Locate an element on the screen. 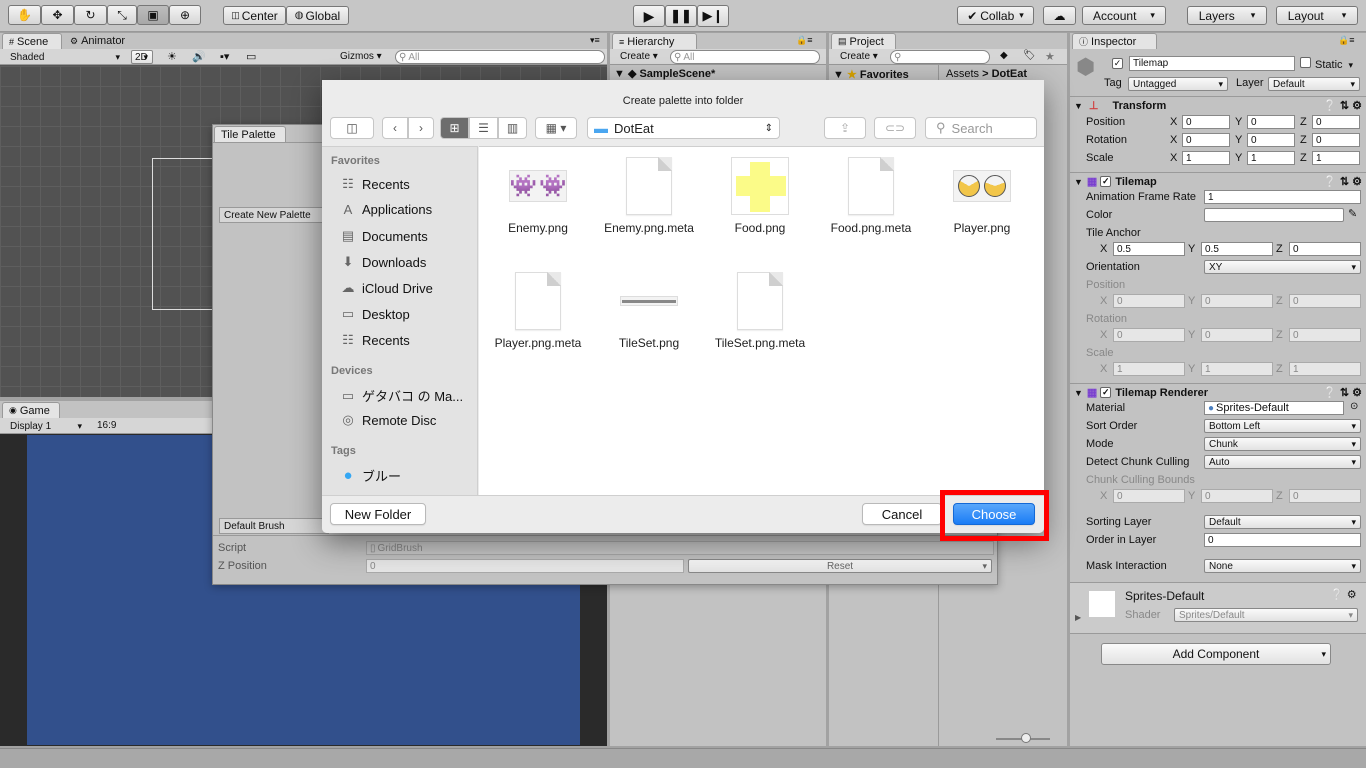 The width and height of the screenshot is (1366, 768). mode-2d-toggle: 2D is located at coordinates (142, 57).